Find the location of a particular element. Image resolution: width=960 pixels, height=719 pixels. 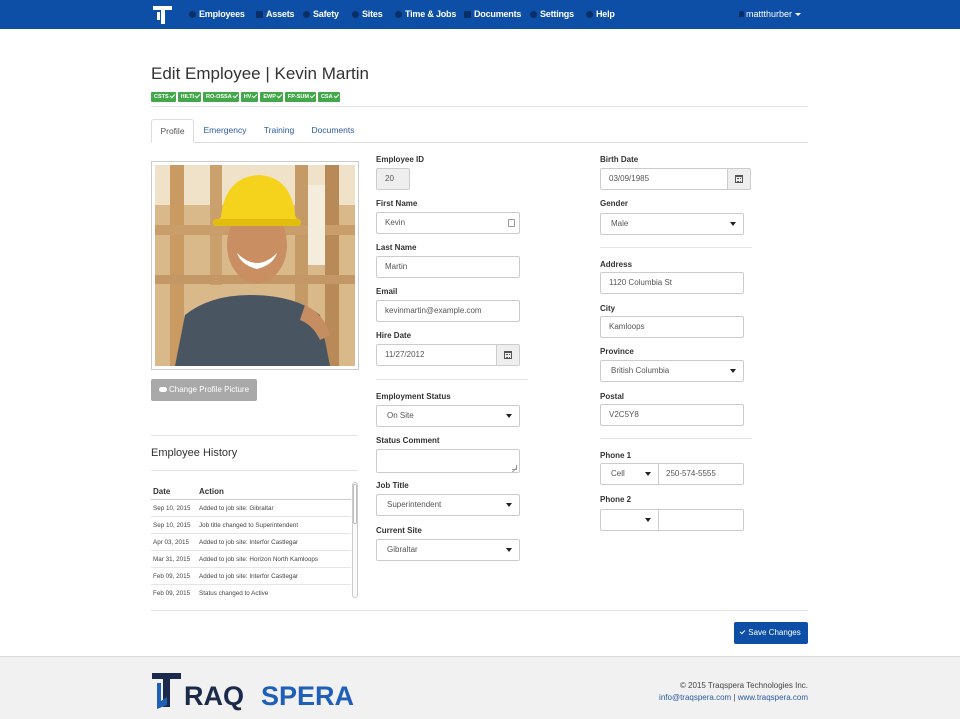

gender-select: Male is located at coordinates (672, 224).